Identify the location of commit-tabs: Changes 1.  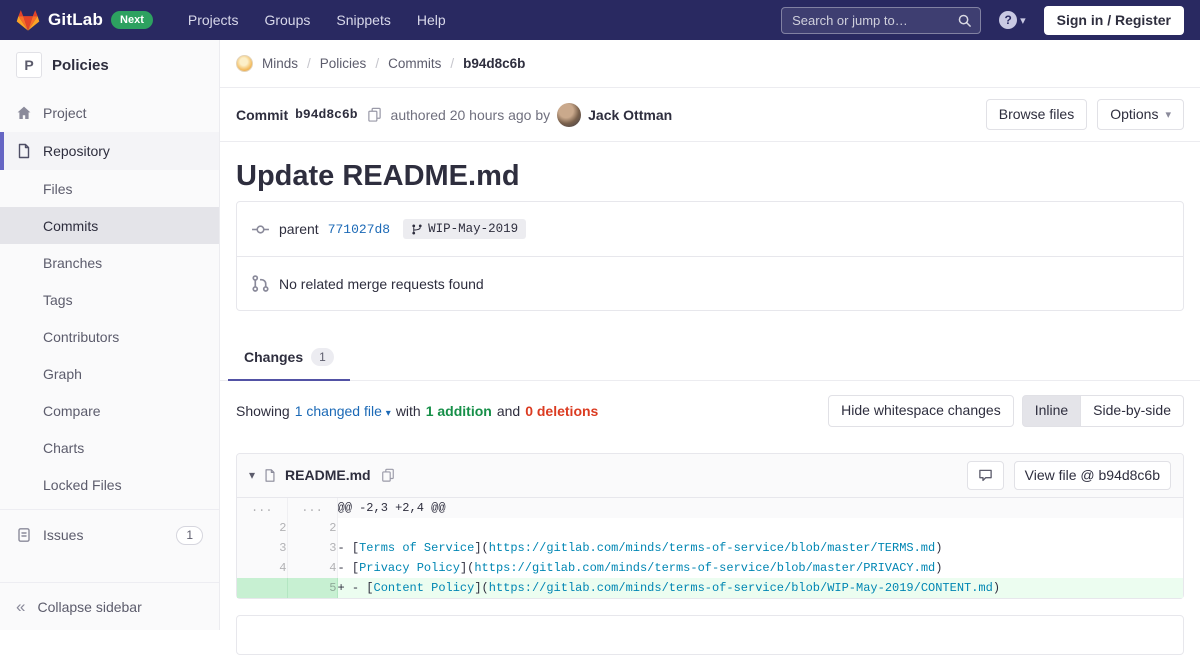
(710, 358).